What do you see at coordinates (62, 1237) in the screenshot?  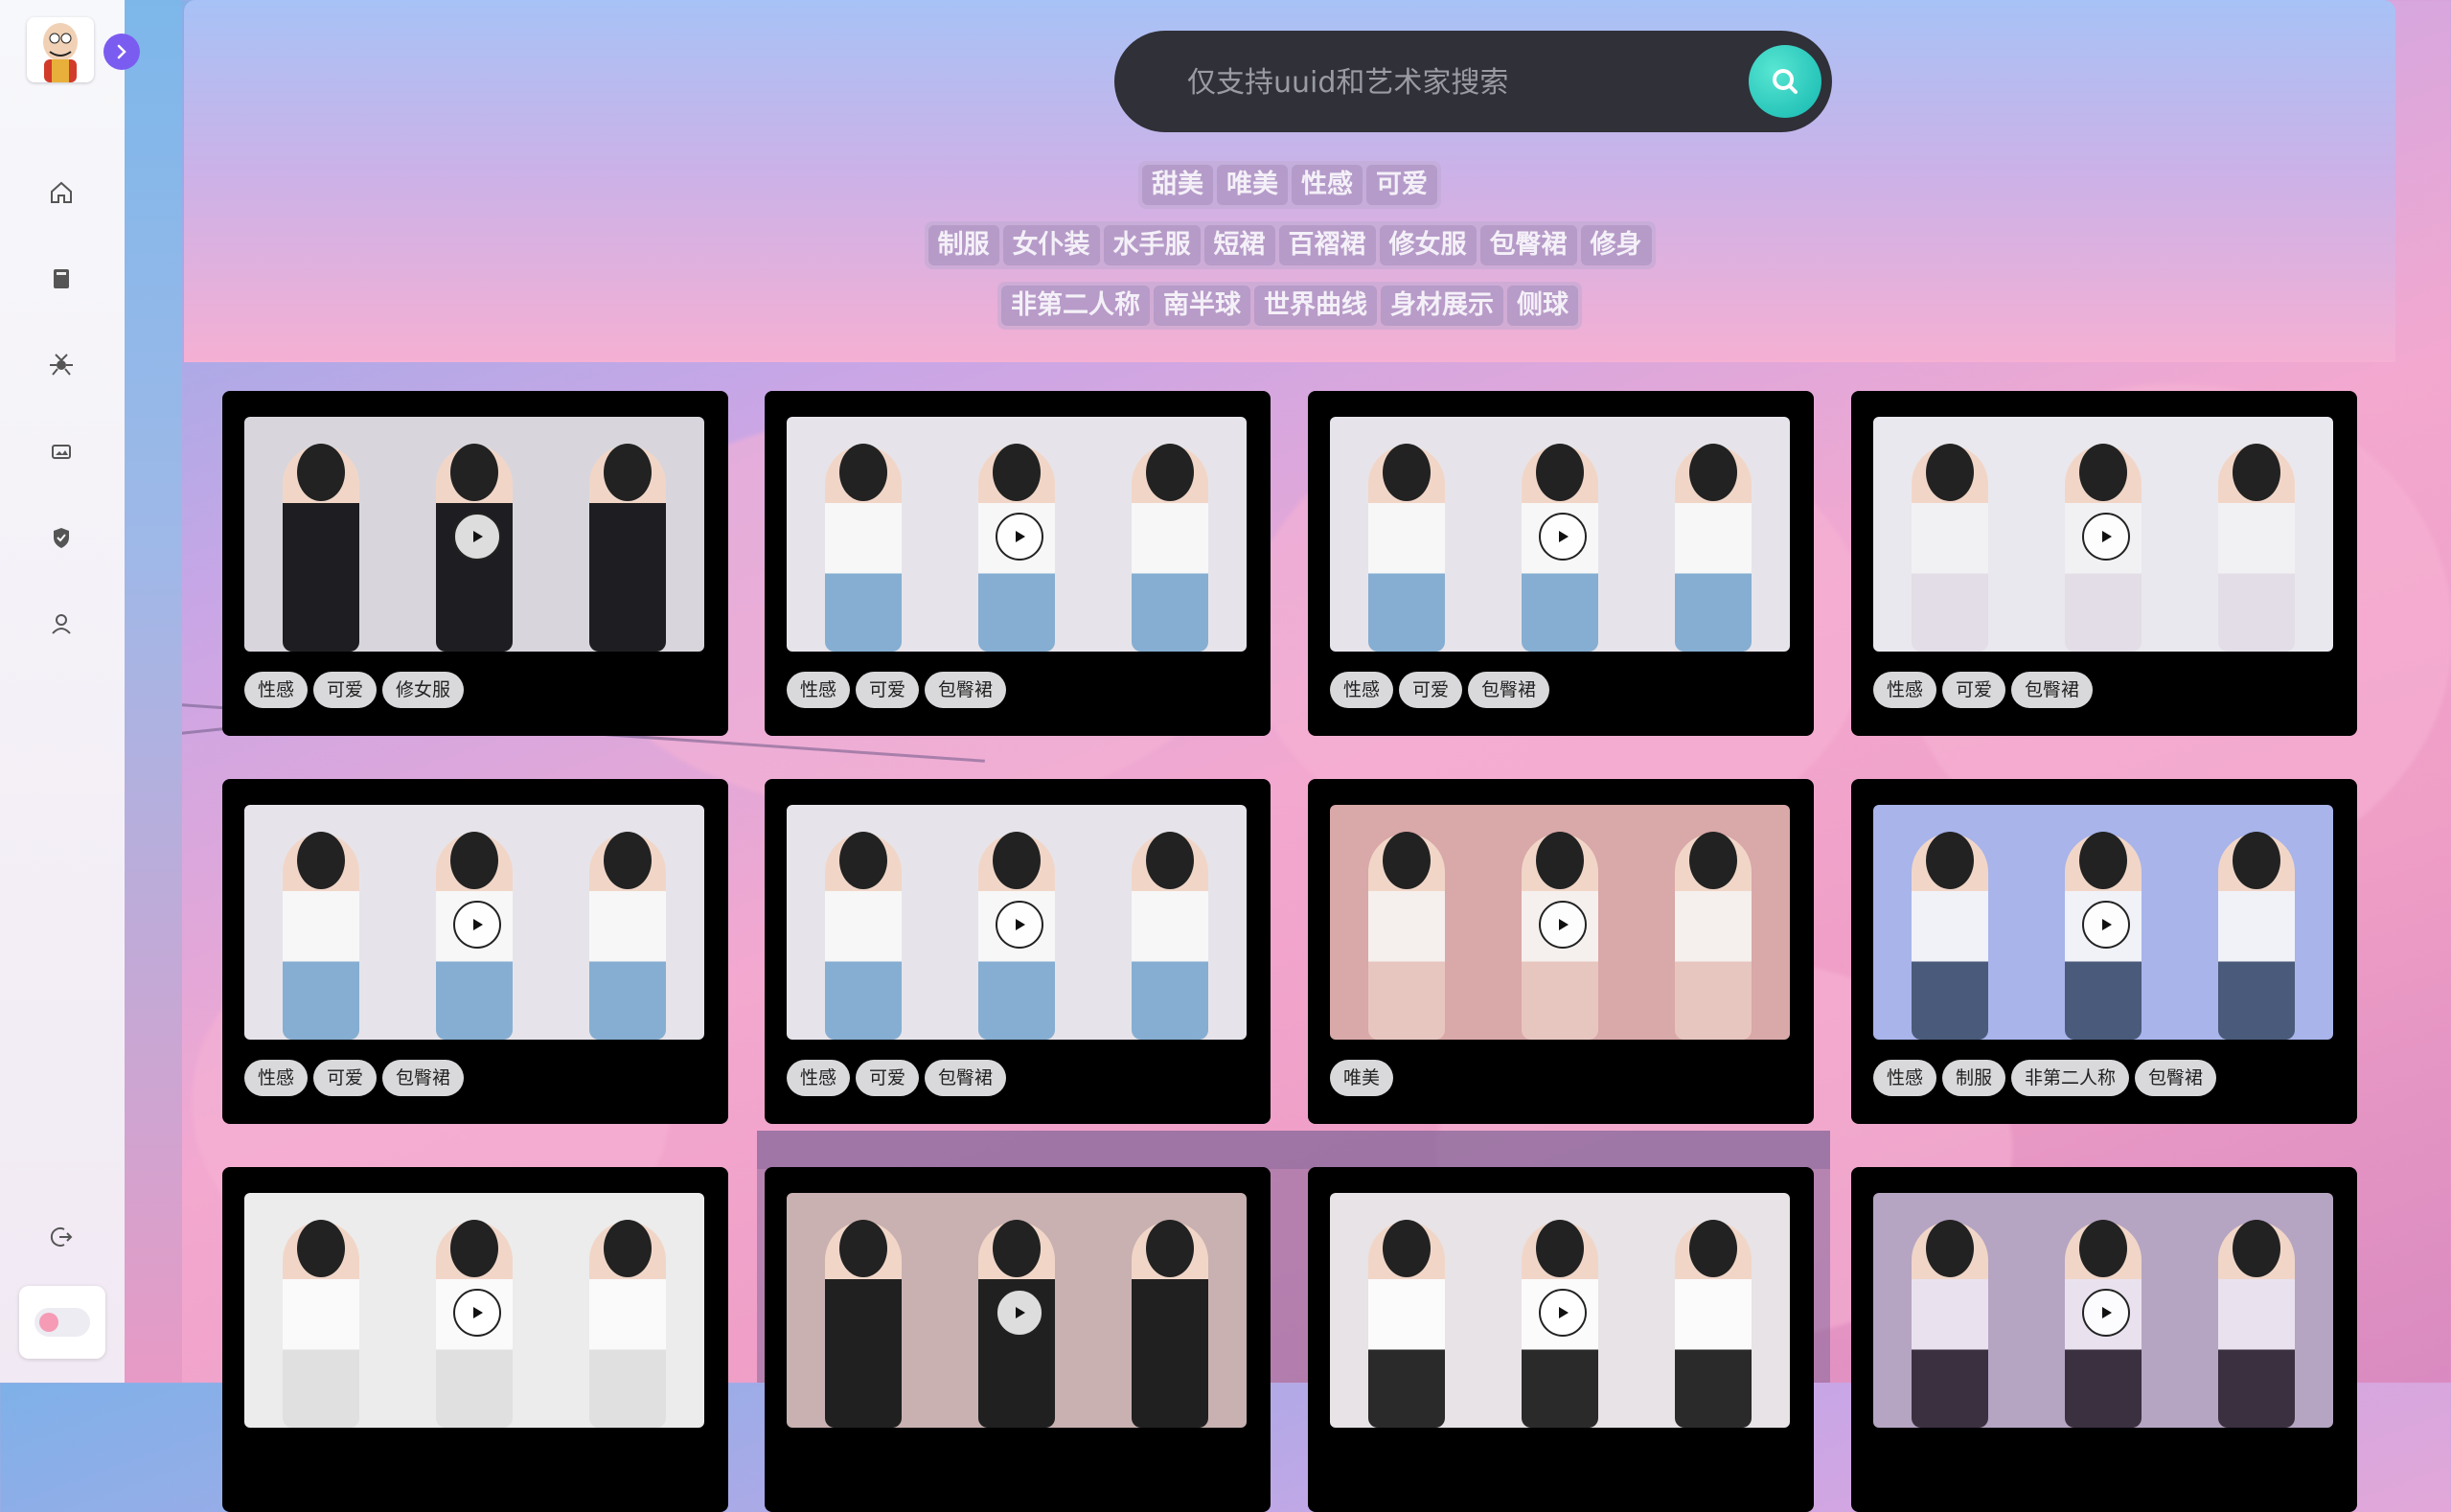 I see `logout-icon` at bounding box center [62, 1237].